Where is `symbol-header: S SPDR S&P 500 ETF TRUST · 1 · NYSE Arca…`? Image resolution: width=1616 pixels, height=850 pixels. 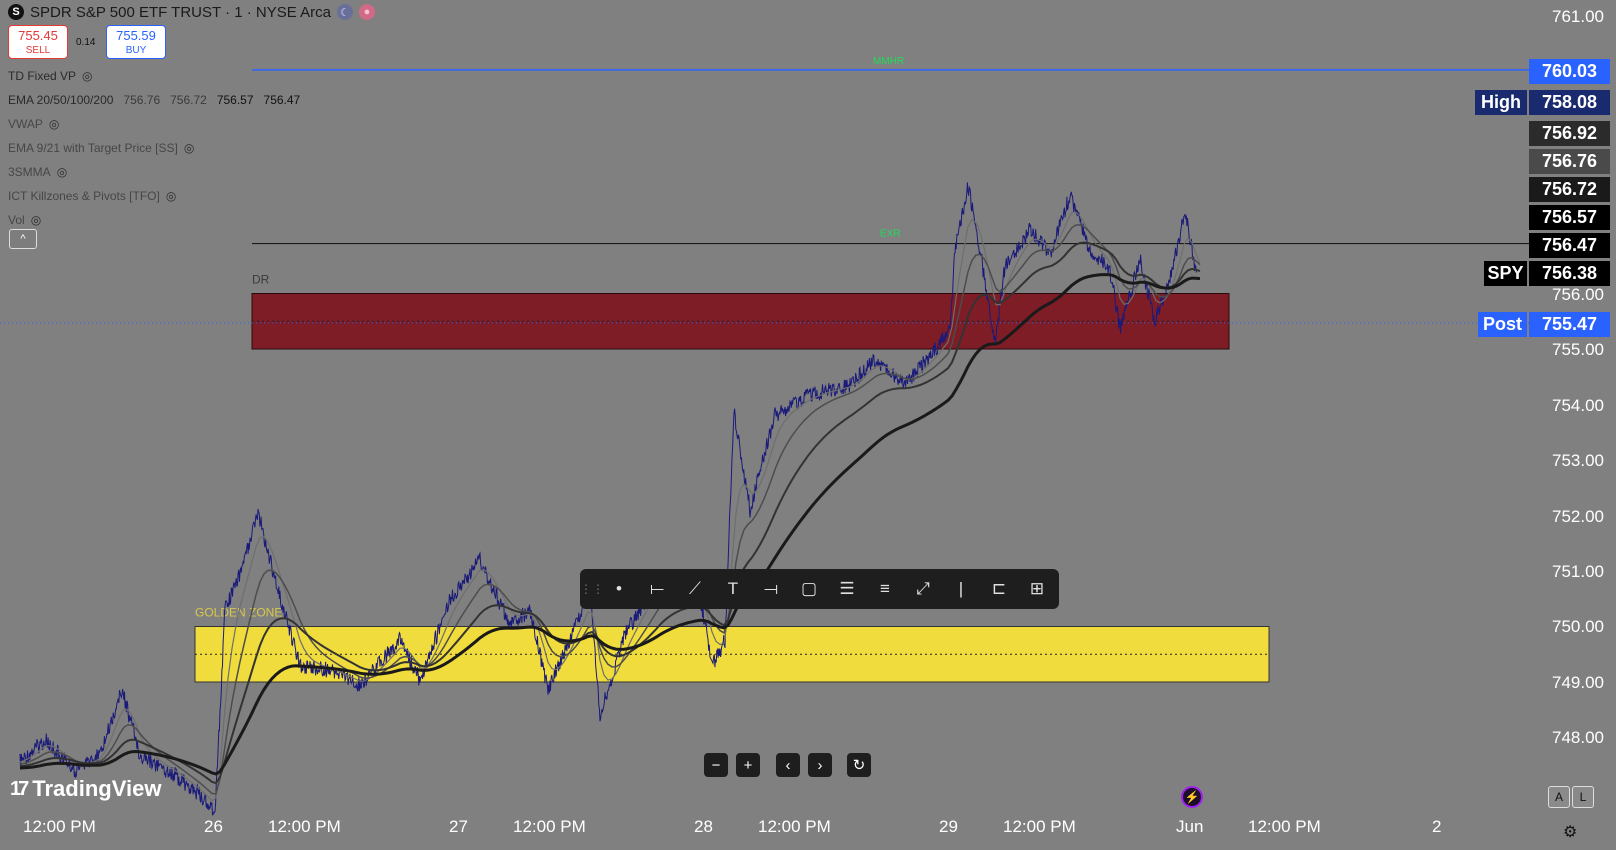 symbol-header: S SPDR S&P 500 ETF TRUST · 1 · NYSE Arca… is located at coordinates (191, 12).